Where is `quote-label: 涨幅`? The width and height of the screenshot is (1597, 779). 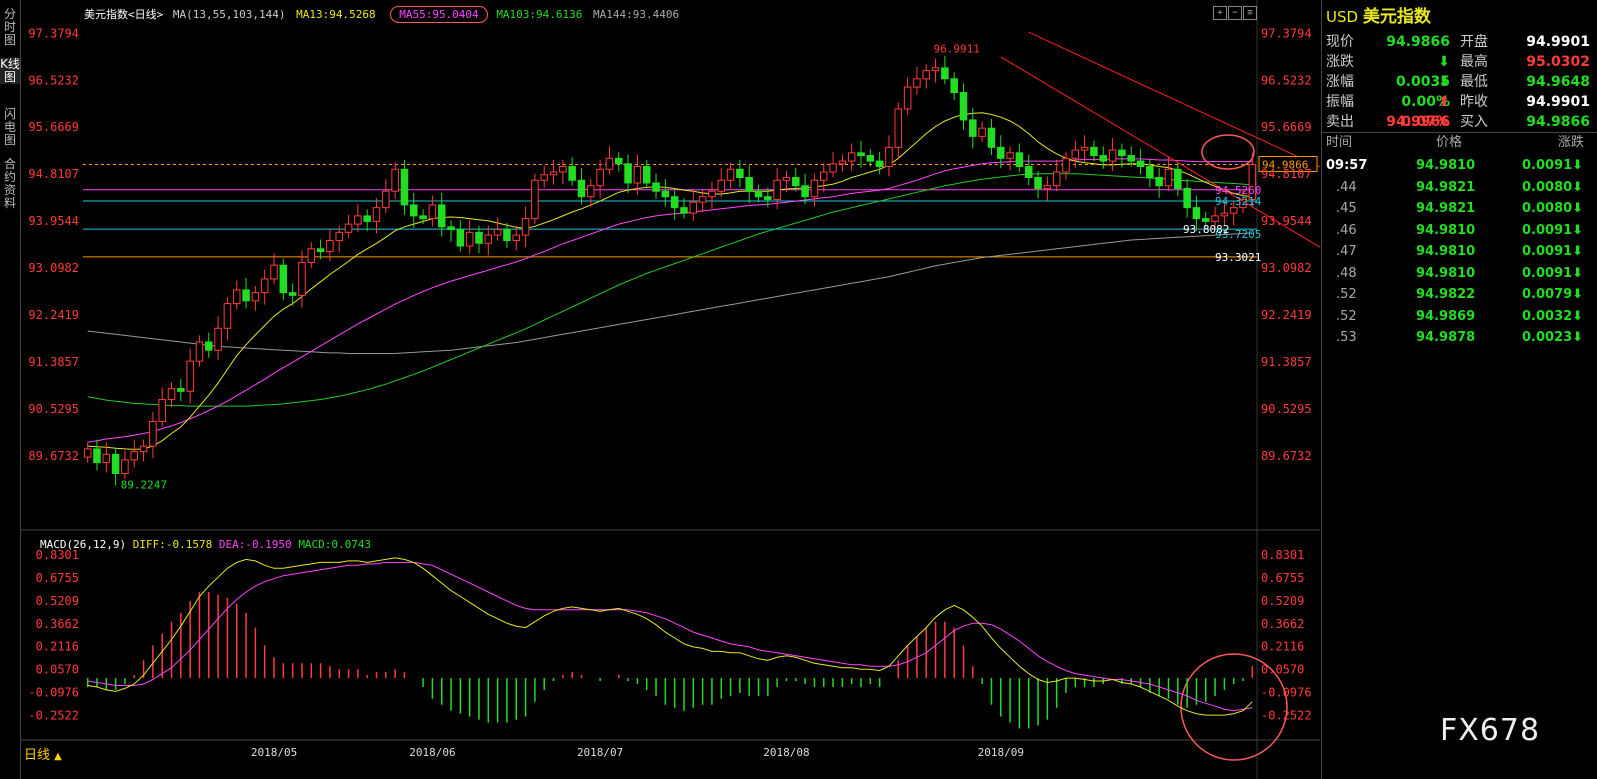
quote-label: 涨幅 is located at coordinates (1340, 82).